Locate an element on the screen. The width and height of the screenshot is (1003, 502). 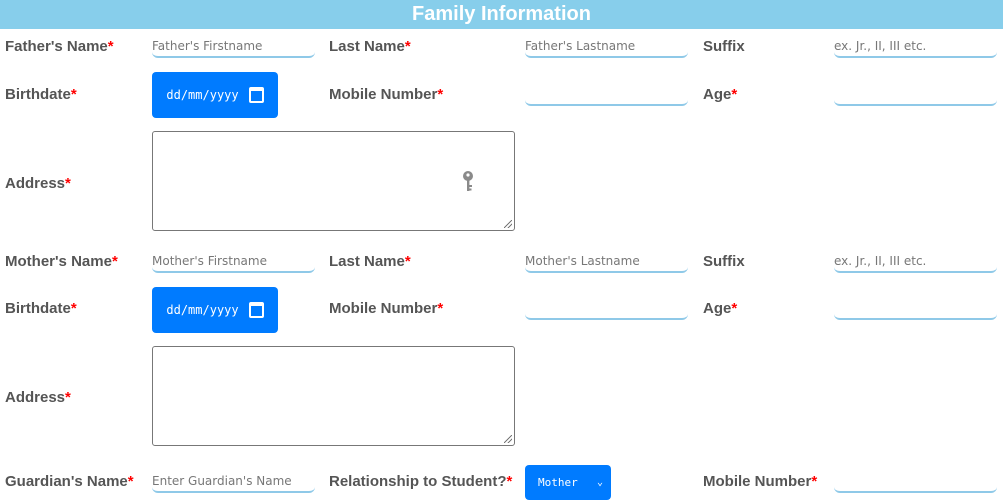
mother-suffix-input is located at coordinates (915, 262).